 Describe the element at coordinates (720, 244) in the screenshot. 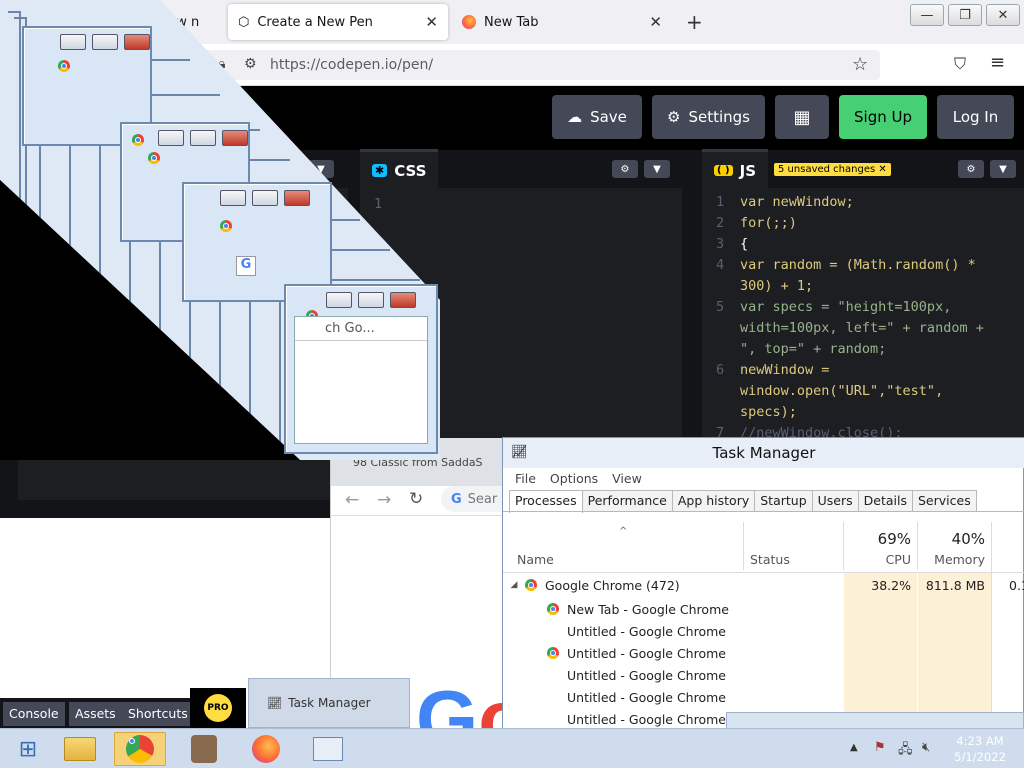

I see `line-number: 3` at that location.